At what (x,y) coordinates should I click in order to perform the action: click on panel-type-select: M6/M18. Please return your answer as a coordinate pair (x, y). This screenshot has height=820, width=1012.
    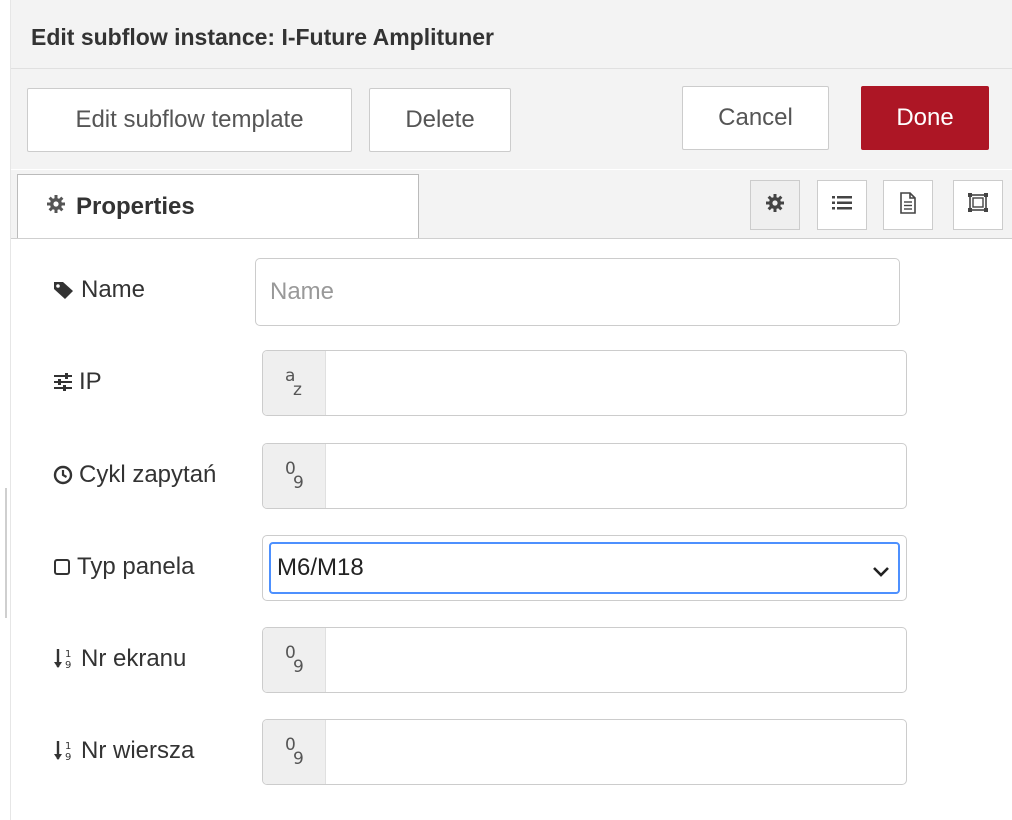
    Looking at the image, I should click on (584, 568).